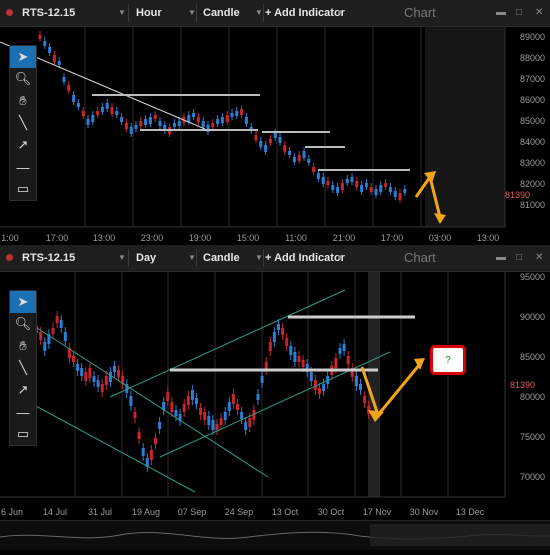 Image resolution: width=550 pixels, height=555 pixels. I want to click on timeline-navigator, so click(275, 535).